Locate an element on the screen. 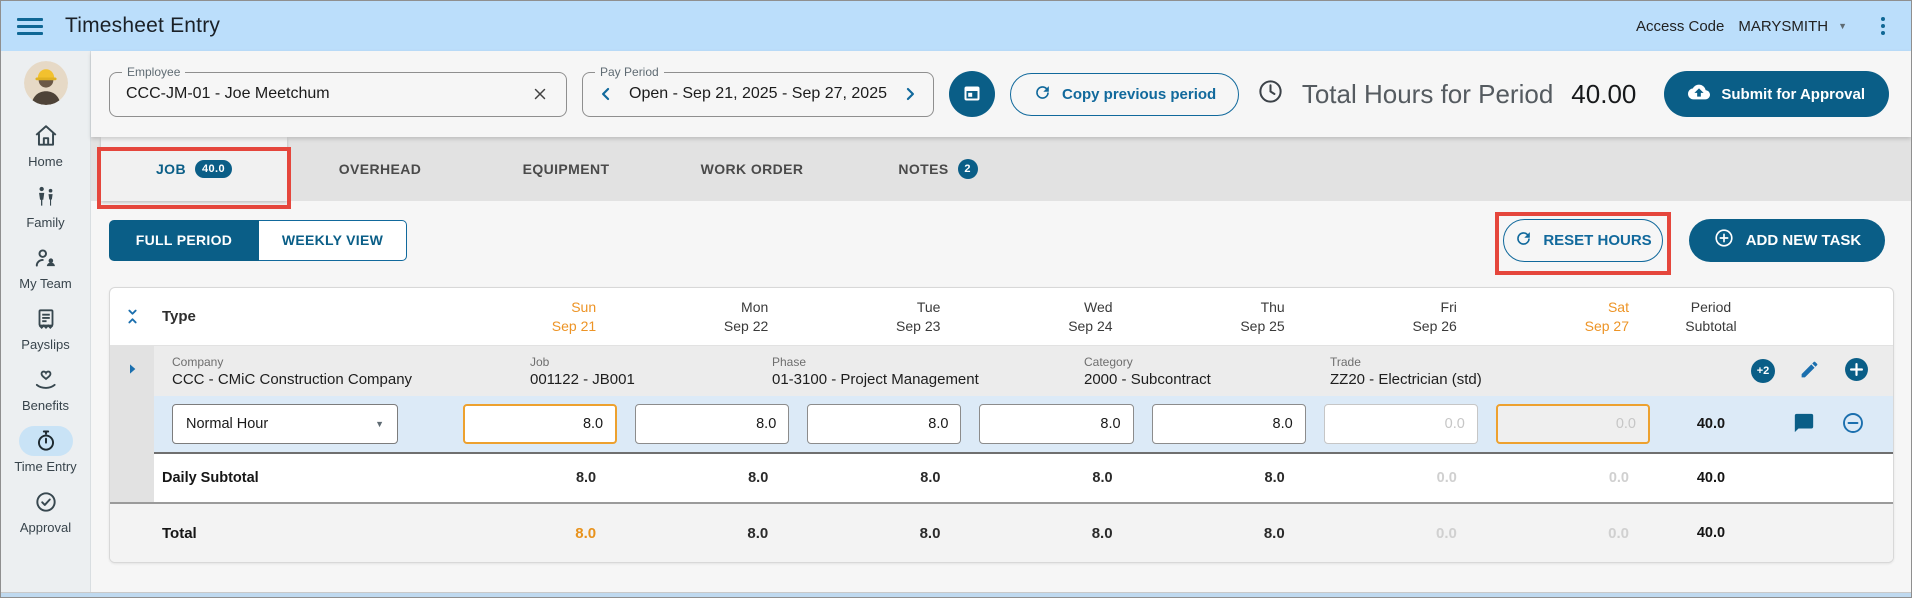 Image resolution: width=1912 pixels, height=598 pixels. add-new-task-label: ADD NEW TASK is located at coordinates (1803, 240).